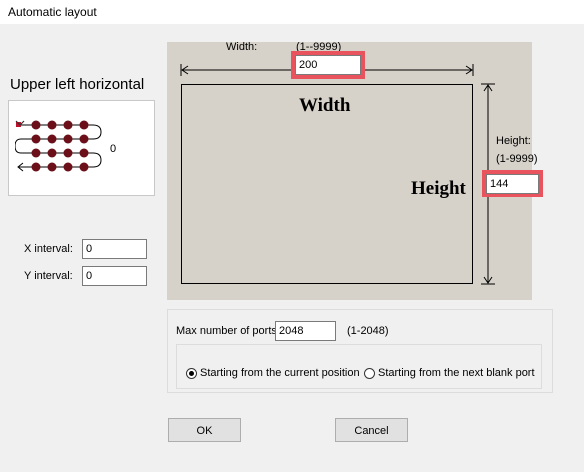  I want to click on start-current-label: Starting from the current position, so click(280, 373).